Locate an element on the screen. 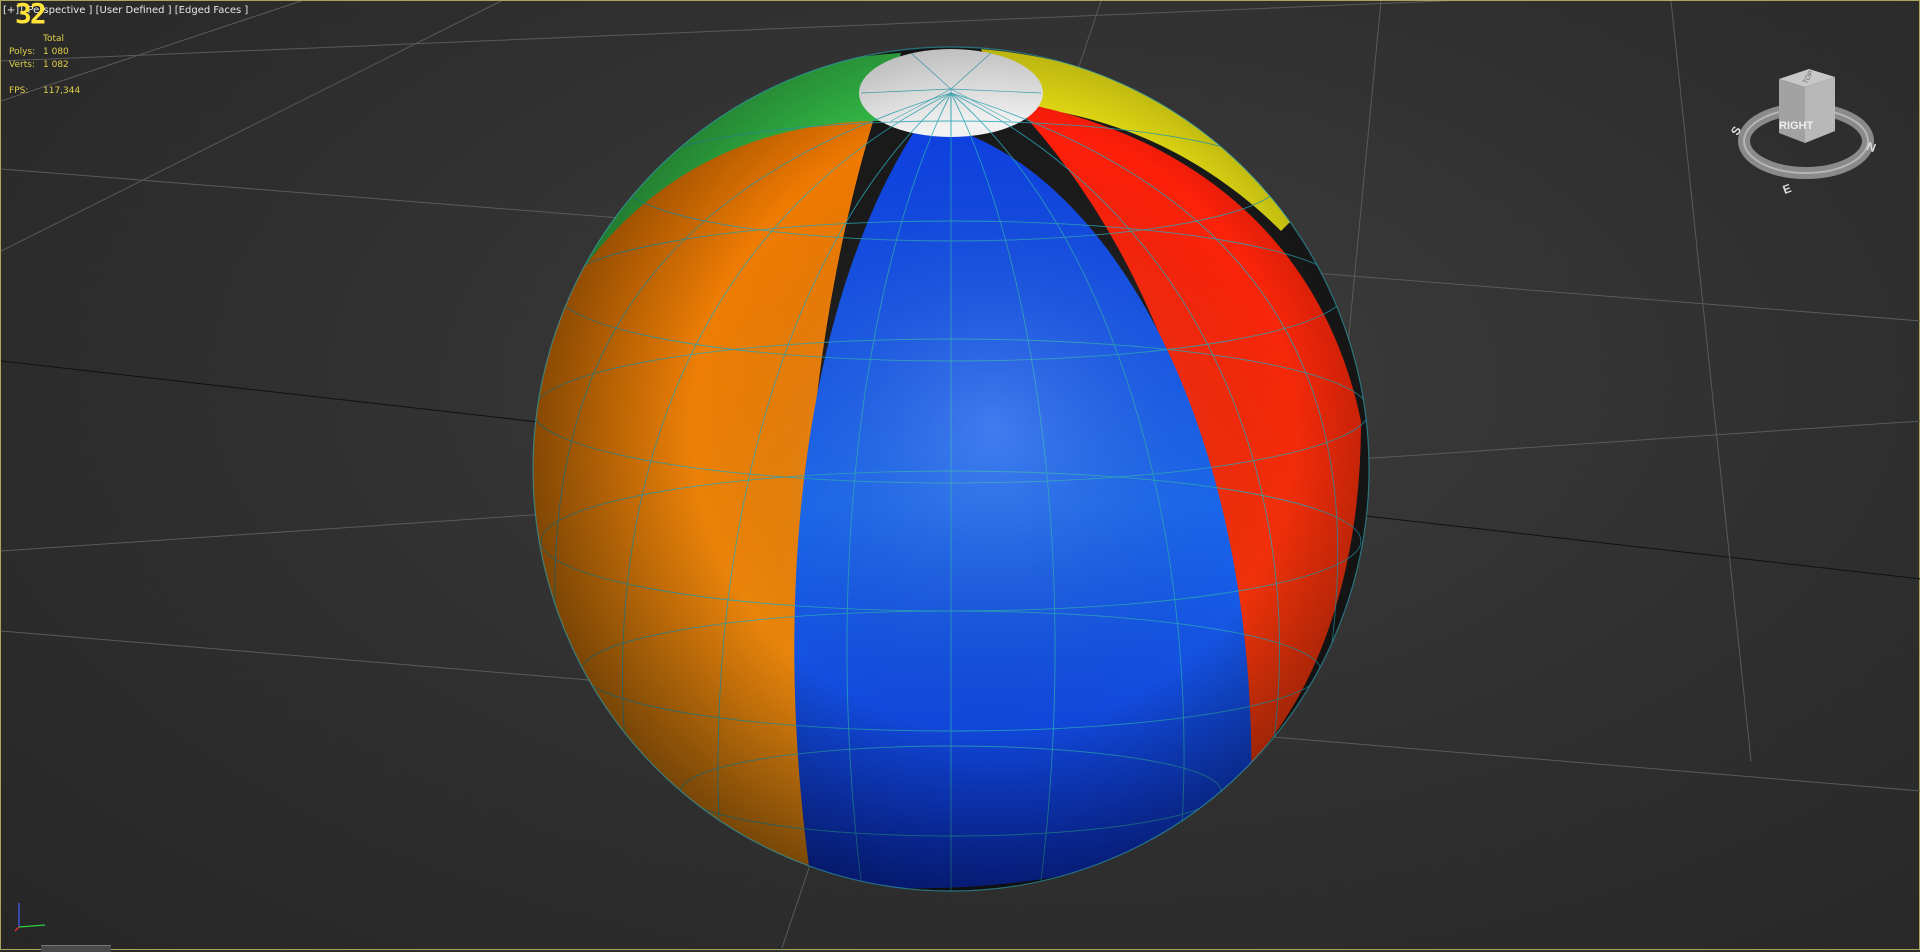 This screenshot has height=952, width=1920. stats-header: Total is located at coordinates (54, 39).